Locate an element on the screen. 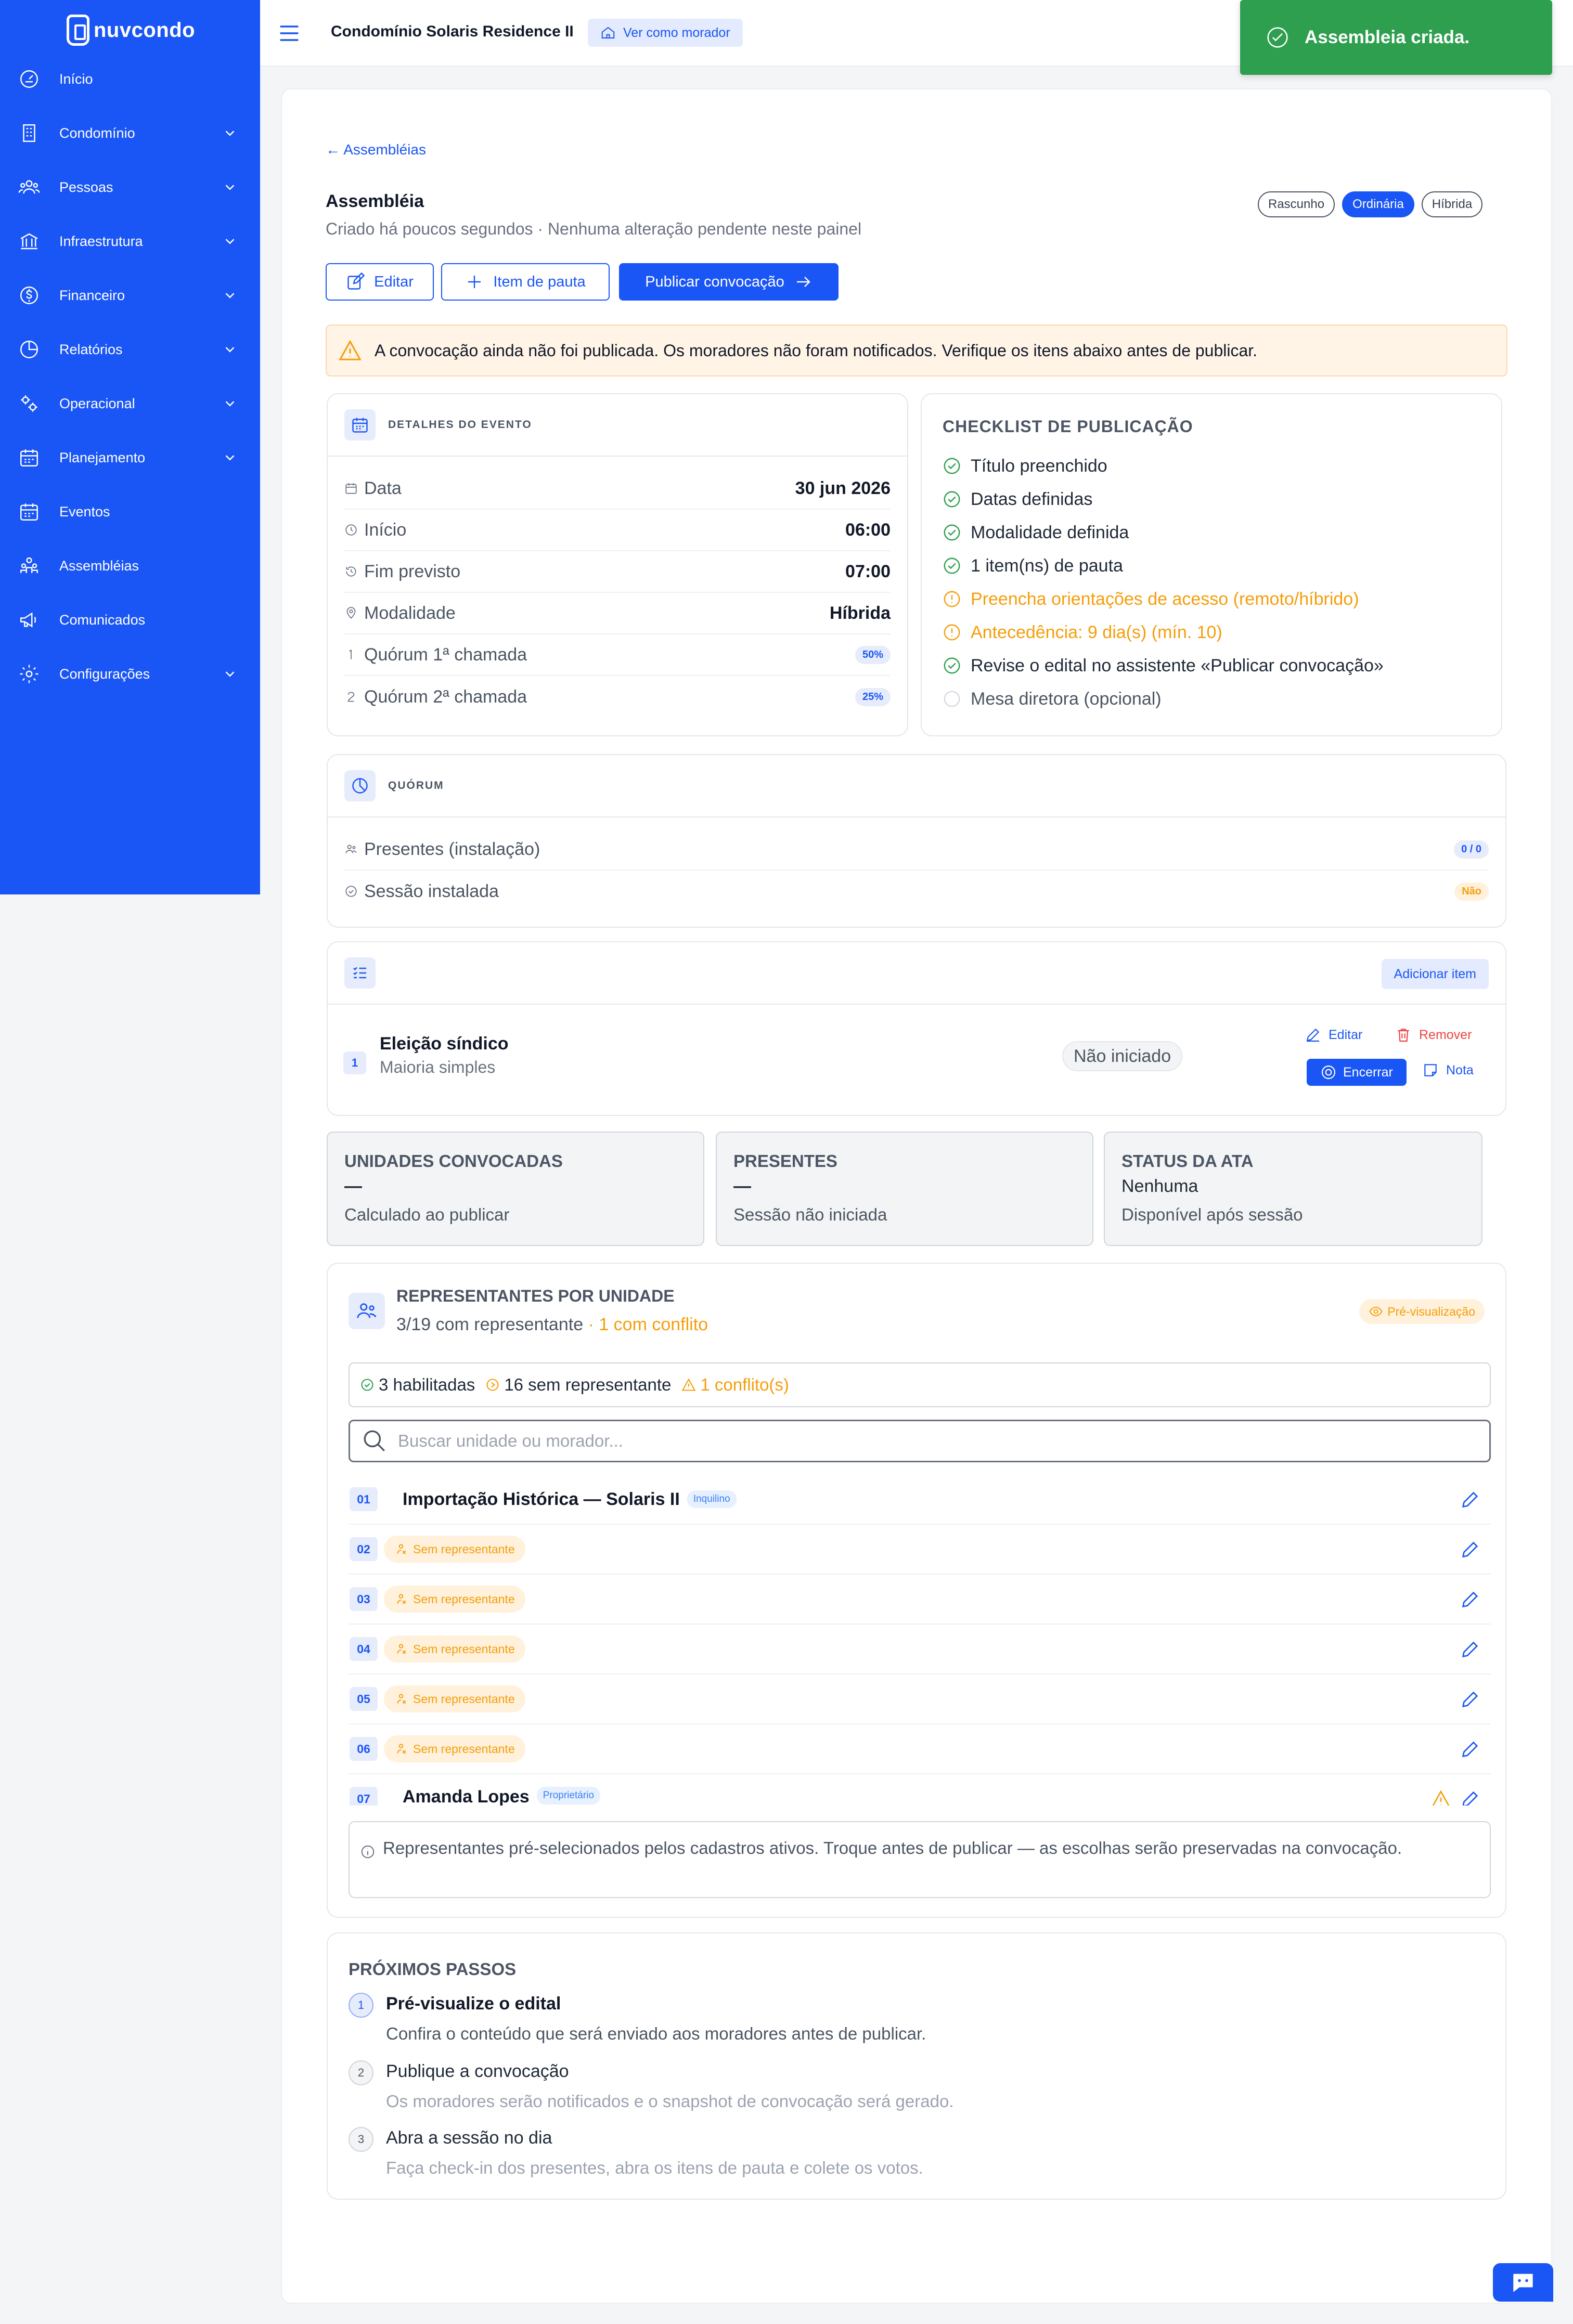 The width and height of the screenshot is (1573, 2324). add-agenda-item-button: Adicionar item is located at coordinates (1435, 974).